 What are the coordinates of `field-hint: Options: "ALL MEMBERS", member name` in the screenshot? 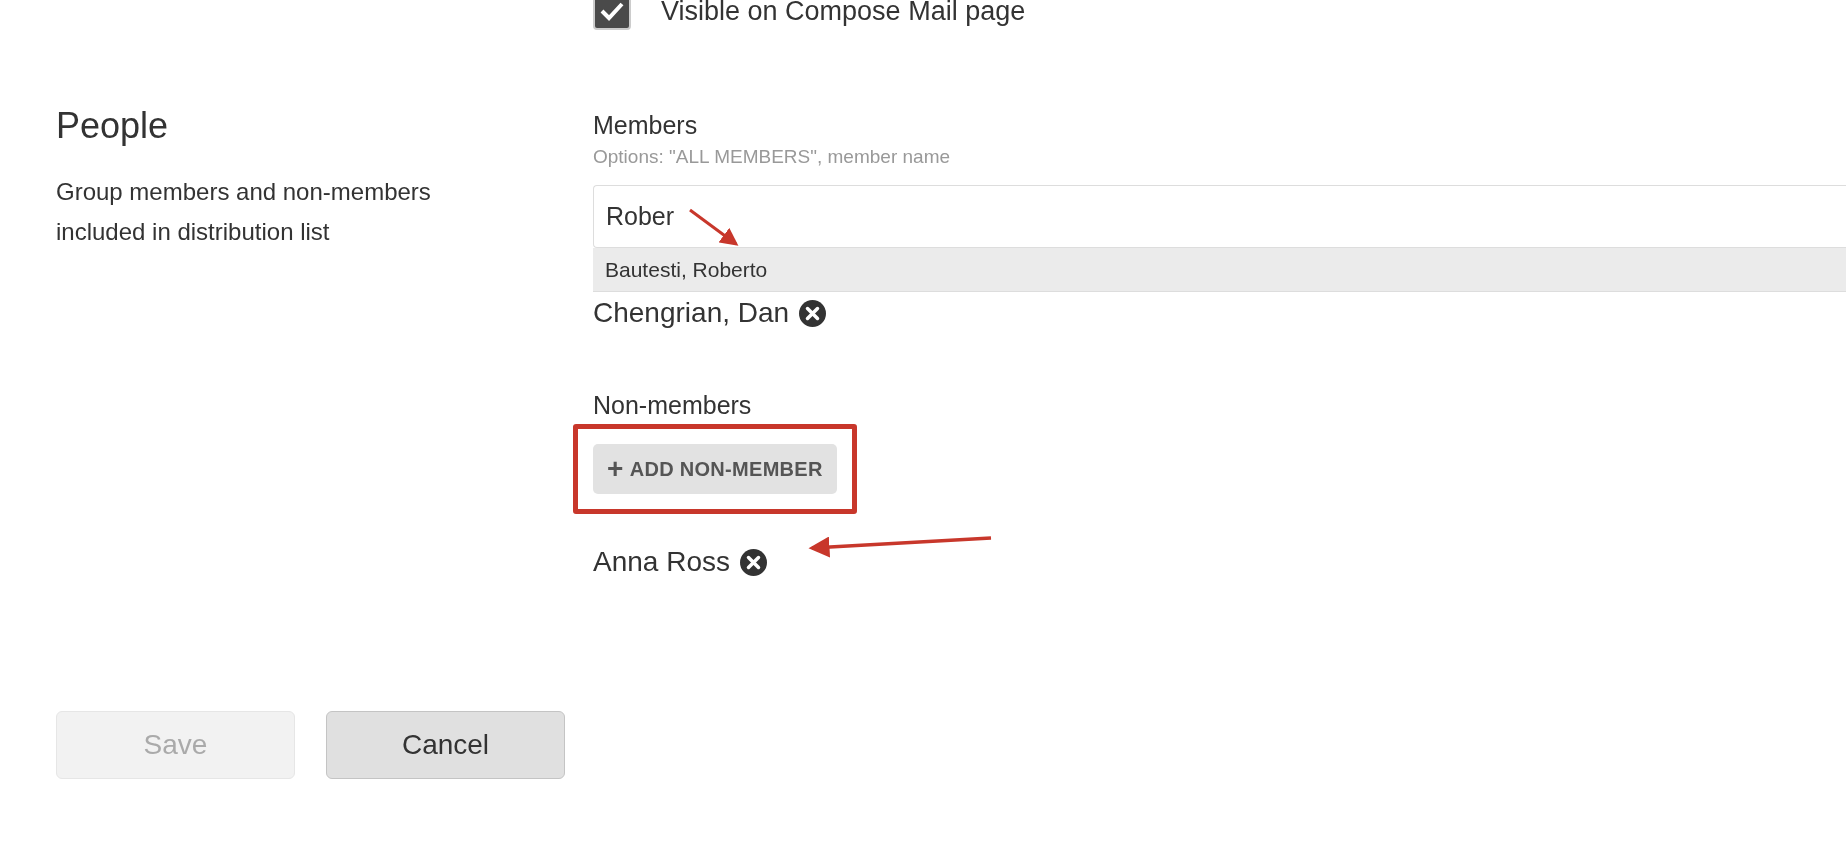 It's located at (772, 157).